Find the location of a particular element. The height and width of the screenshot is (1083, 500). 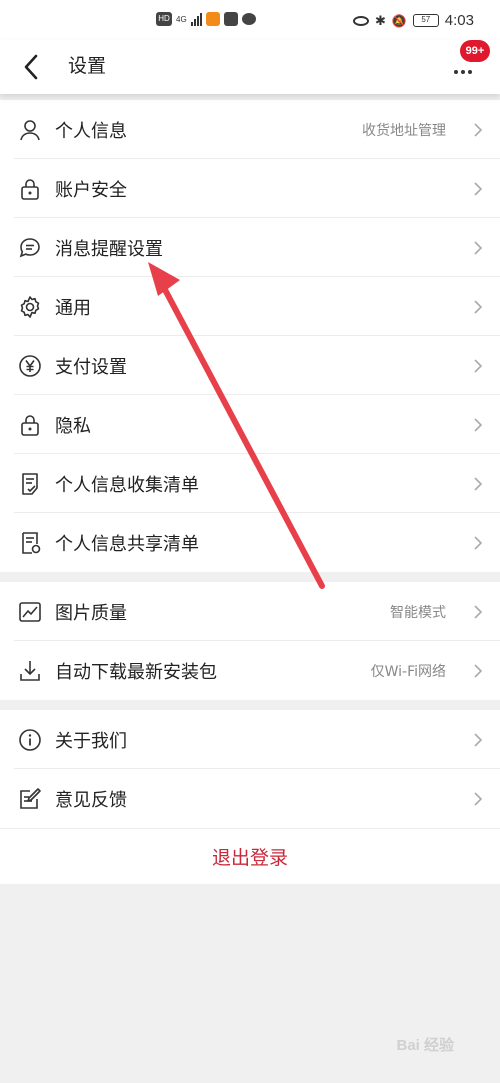

row-auto-download: 自动下载最新安装包 仅Wi-Fi网络 is located at coordinates (250, 670).